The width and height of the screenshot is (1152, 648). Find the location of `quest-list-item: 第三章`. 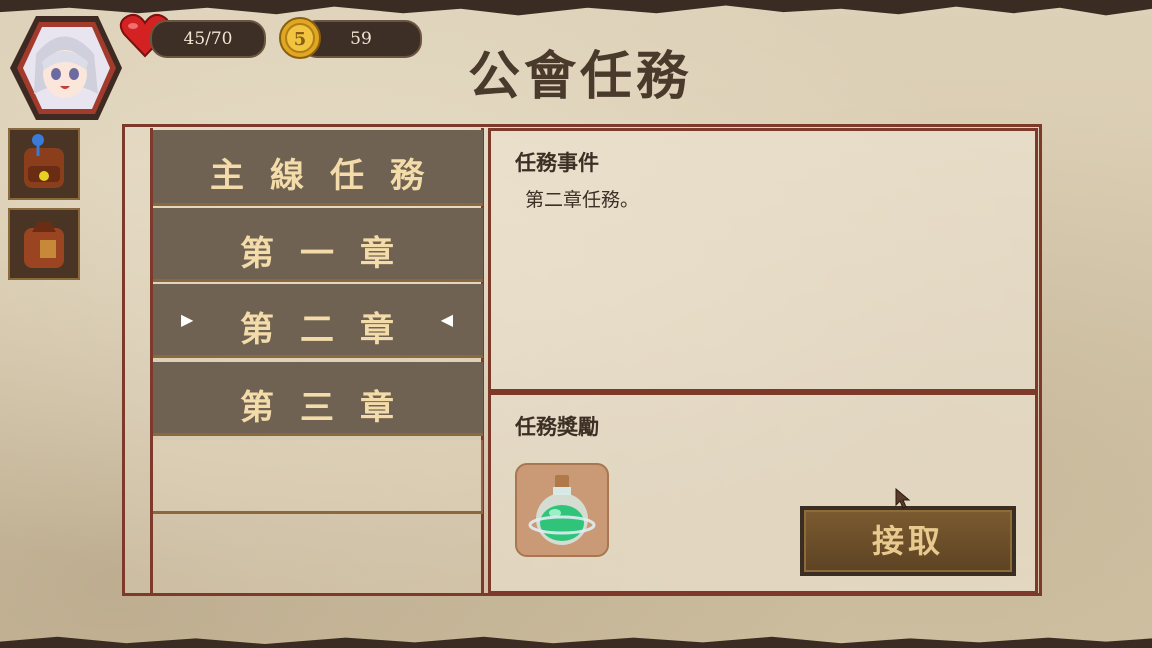

quest-list-item: 第三章 is located at coordinates (318, 399).